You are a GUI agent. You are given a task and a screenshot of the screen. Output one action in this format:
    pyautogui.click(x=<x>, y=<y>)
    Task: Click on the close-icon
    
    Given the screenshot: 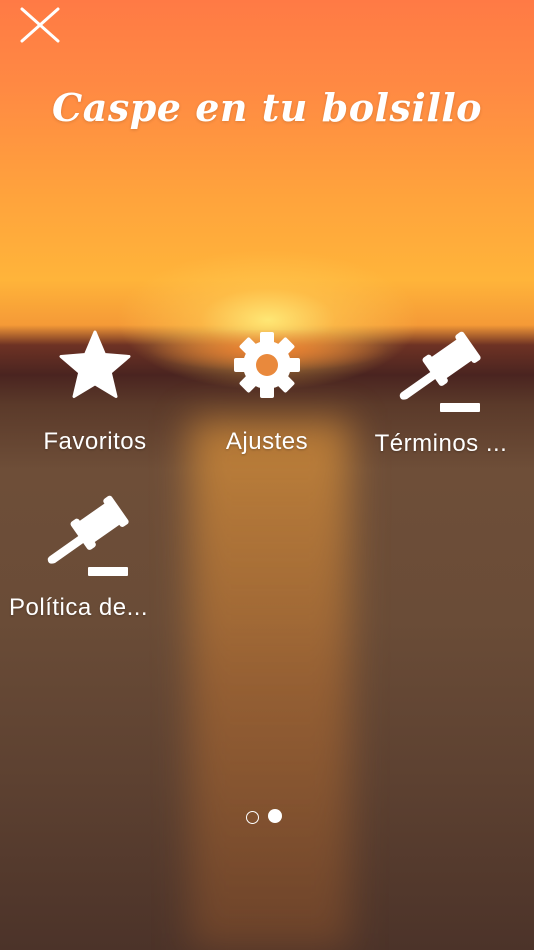 What is the action you would take?
    pyautogui.click(x=40, y=25)
    